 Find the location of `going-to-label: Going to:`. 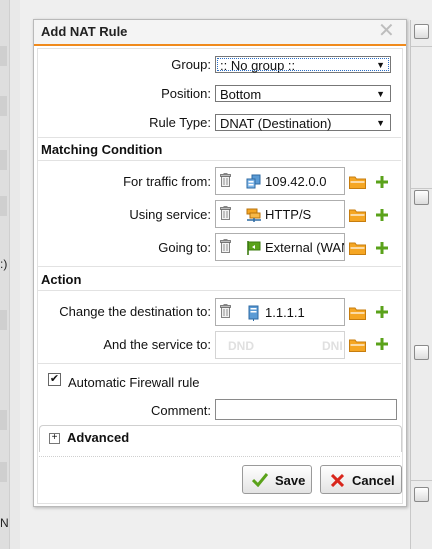

going-to-label: Going to: is located at coordinates (184, 247).